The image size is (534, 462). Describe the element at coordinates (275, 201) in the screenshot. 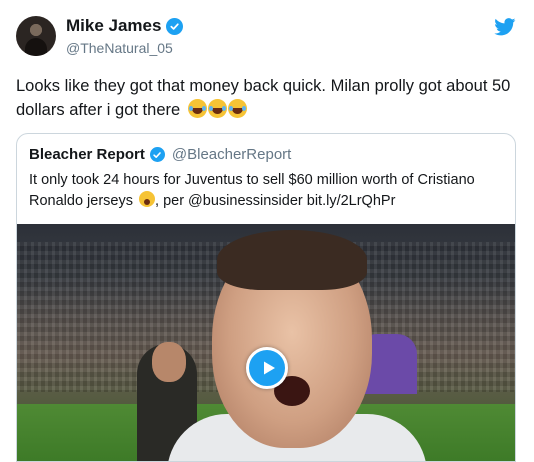

I see `quoted-text-tail: , per @businessinsider bit.ly/2LrQhPr` at that location.